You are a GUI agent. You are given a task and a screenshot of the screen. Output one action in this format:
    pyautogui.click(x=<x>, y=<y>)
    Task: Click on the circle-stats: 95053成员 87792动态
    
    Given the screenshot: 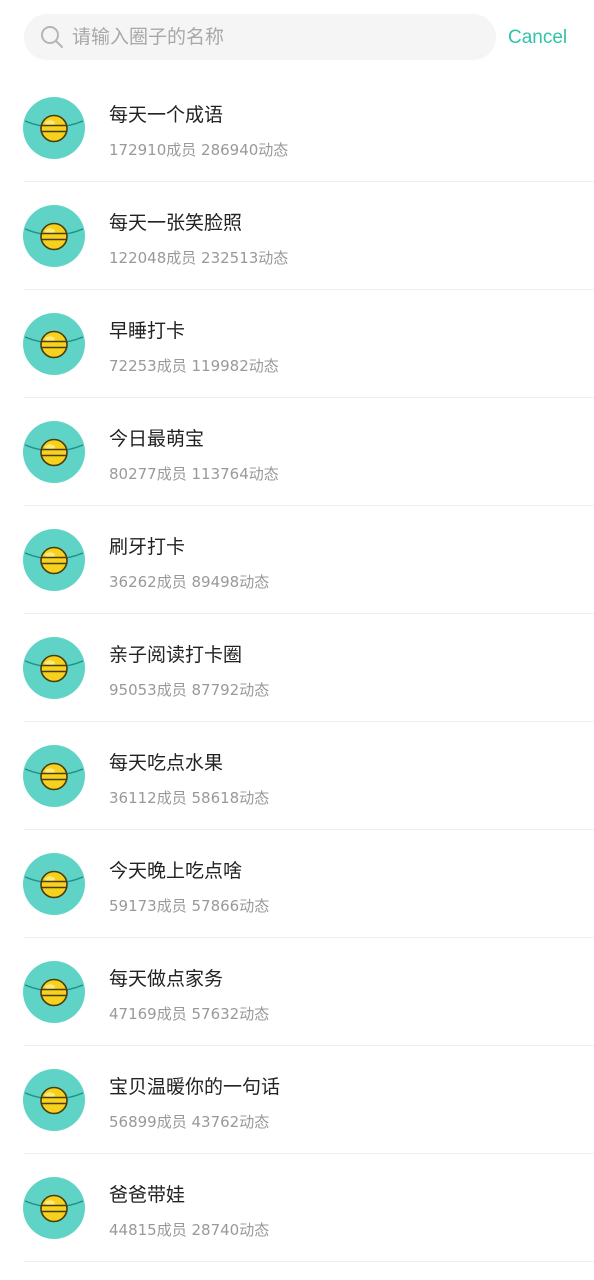 What is the action you would take?
    pyautogui.click(x=189, y=690)
    